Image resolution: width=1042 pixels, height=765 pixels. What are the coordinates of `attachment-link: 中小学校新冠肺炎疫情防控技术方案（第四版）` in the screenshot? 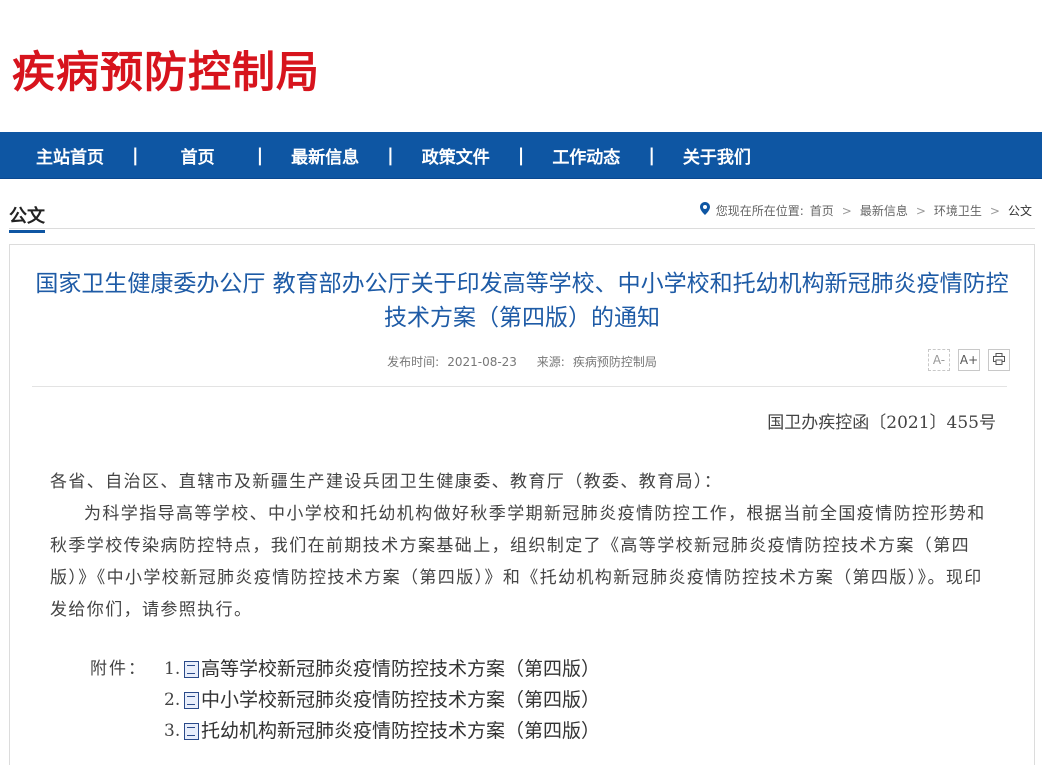 It's located at (400, 700).